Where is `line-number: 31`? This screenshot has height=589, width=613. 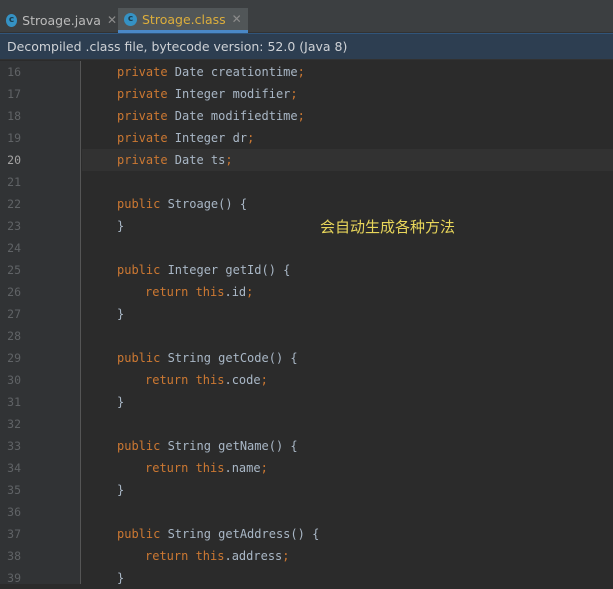 line-number: 31 is located at coordinates (14, 402).